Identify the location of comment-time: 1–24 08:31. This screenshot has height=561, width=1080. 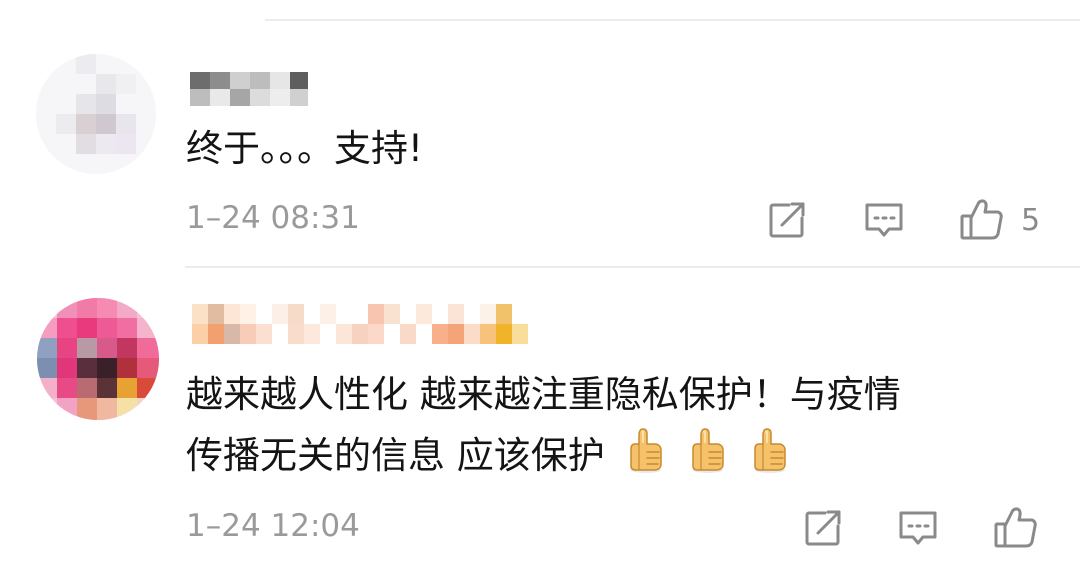
(273, 218).